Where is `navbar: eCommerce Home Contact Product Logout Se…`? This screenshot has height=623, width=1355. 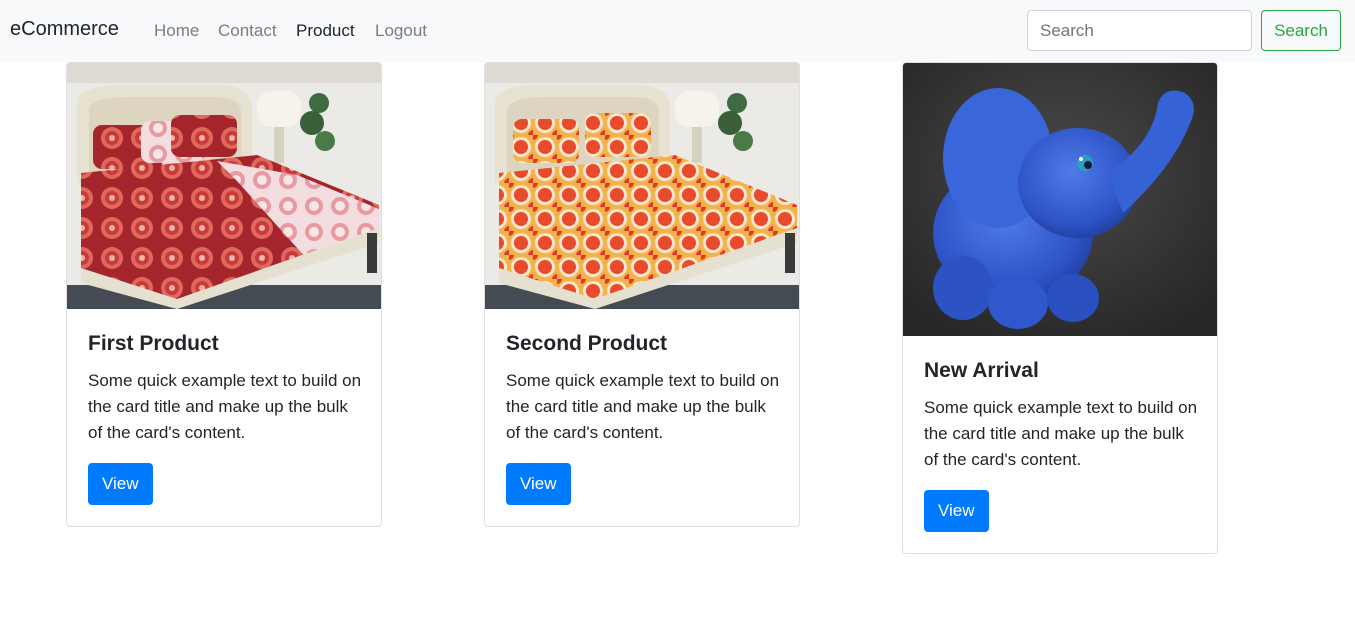
navbar: eCommerce Home Contact Product Logout Se… is located at coordinates (677, 31).